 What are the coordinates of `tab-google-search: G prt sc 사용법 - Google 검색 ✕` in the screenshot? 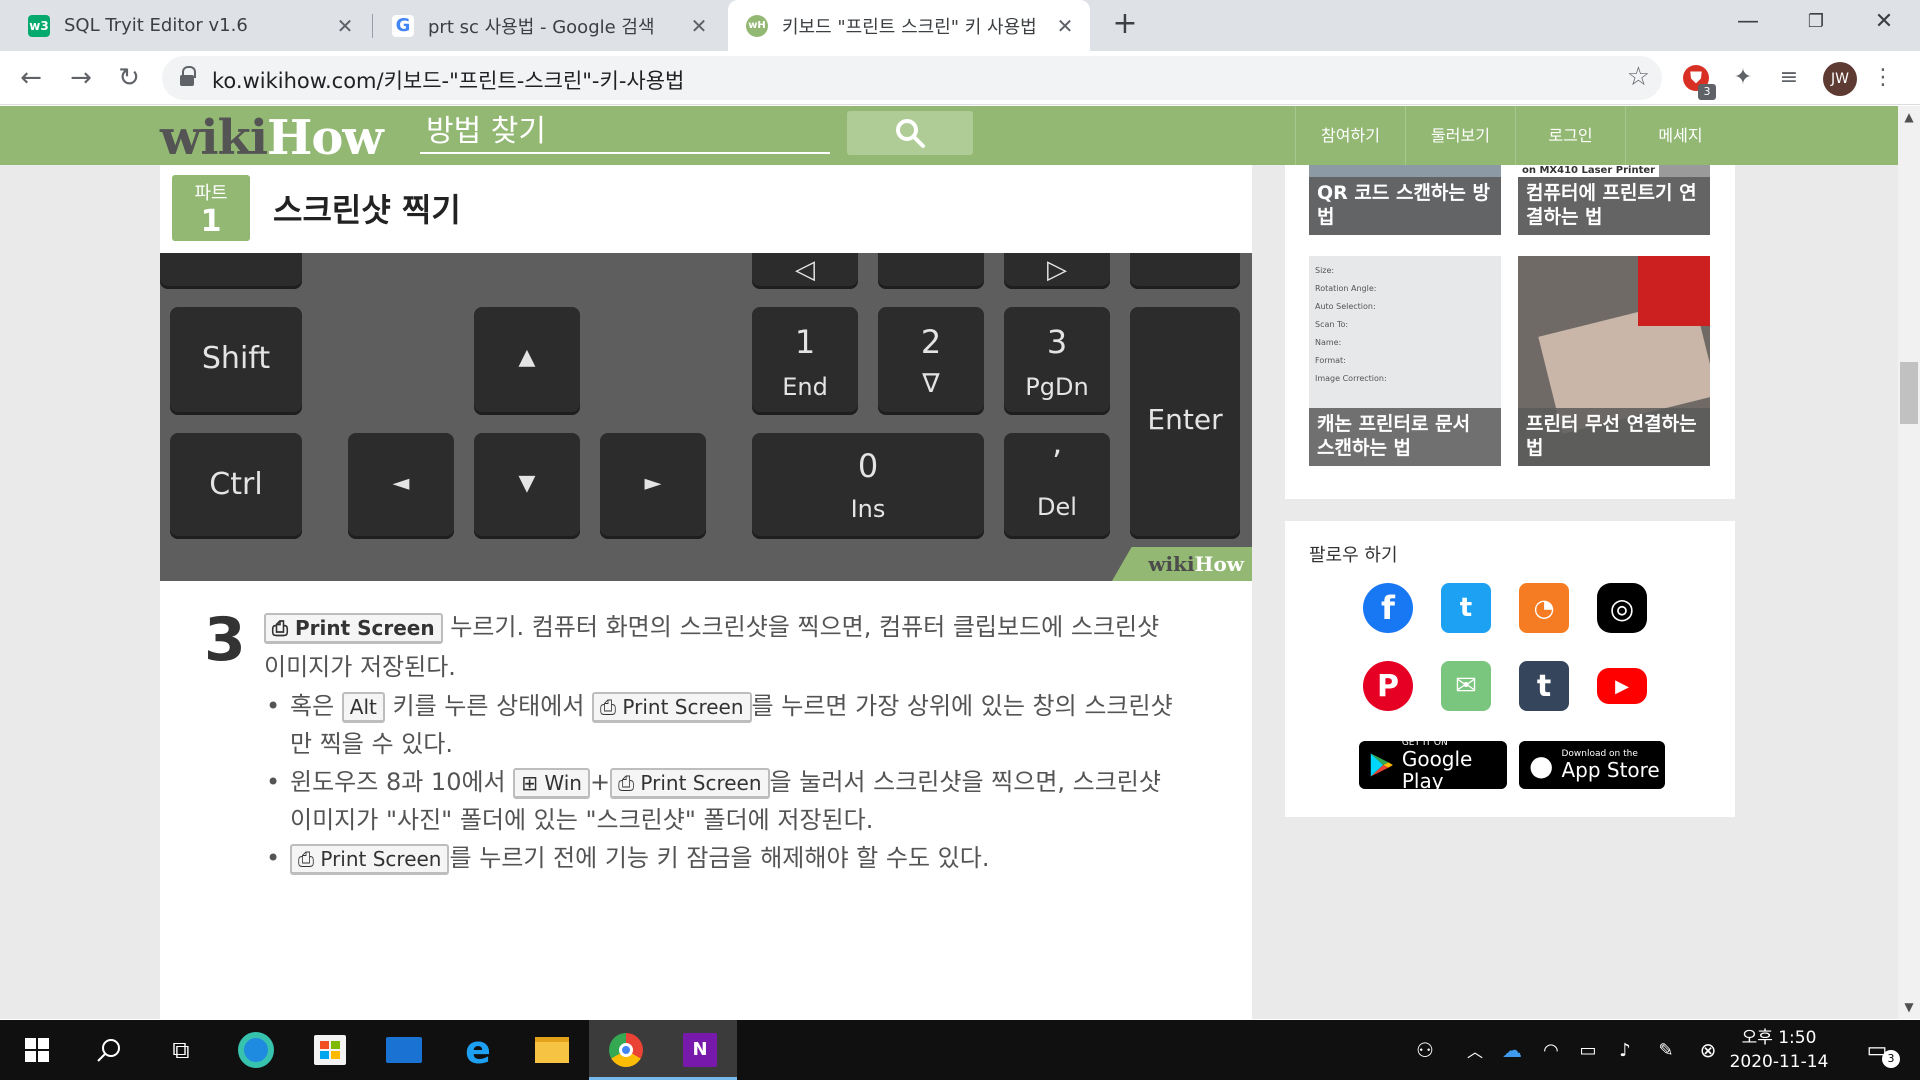 It's located at (549, 25).